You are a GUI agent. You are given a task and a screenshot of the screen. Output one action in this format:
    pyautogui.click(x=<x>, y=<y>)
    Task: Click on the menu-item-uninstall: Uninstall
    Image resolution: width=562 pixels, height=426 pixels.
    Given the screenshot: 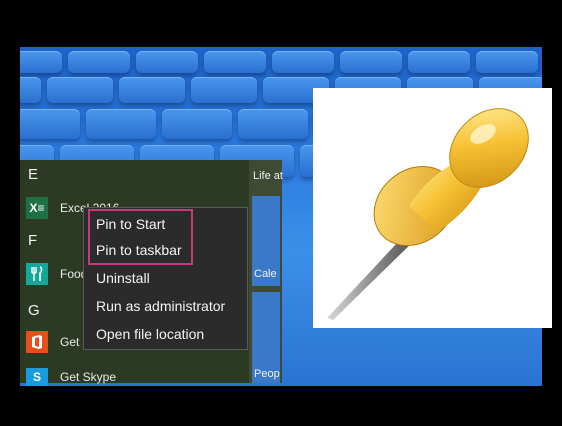 What is the action you would take?
    pyautogui.click(x=123, y=278)
    